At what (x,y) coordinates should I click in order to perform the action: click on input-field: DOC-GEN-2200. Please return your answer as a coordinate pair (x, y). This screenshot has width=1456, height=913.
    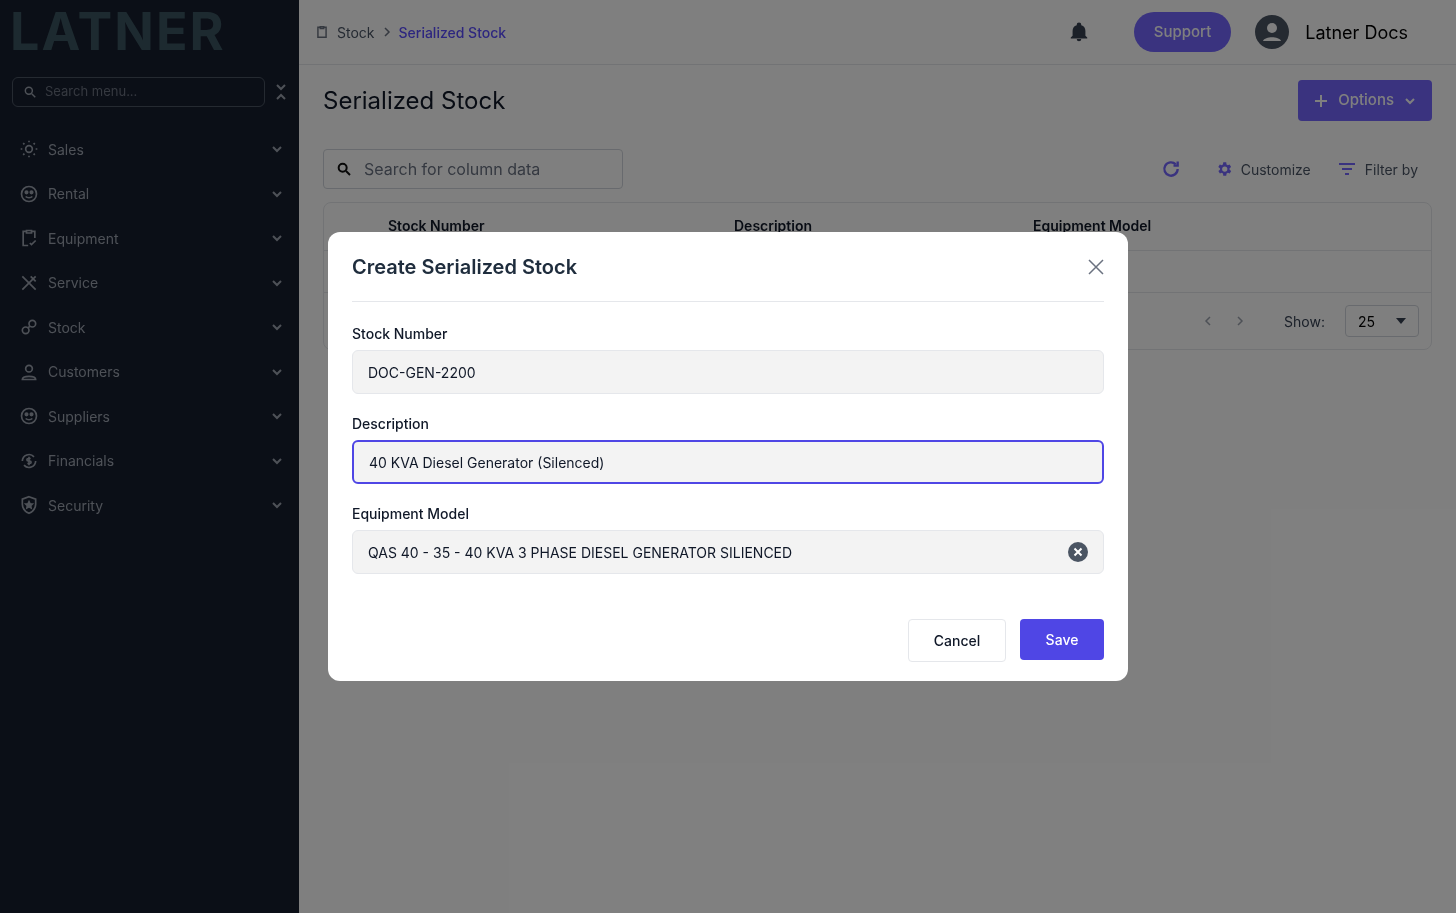
    Looking at the image, I should click on (728, 372).